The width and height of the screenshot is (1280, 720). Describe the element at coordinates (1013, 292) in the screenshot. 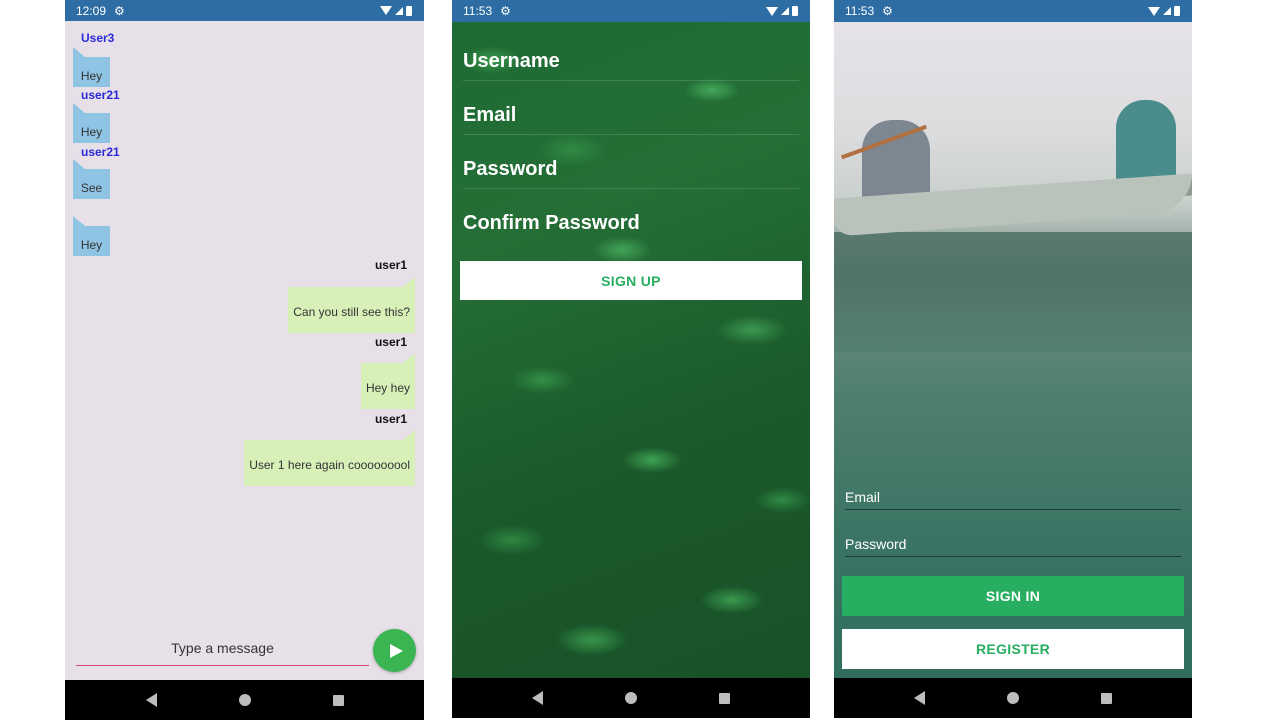

I see `water-reflection` at that location.